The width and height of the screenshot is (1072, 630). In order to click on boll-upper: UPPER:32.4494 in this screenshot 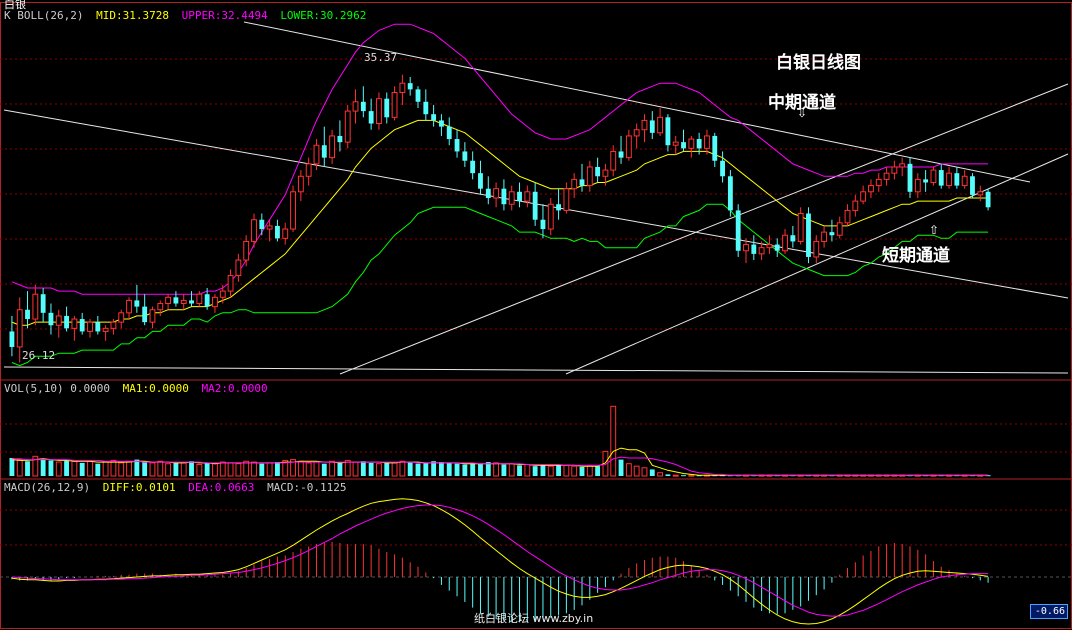, I will do `click(224, 15)`.